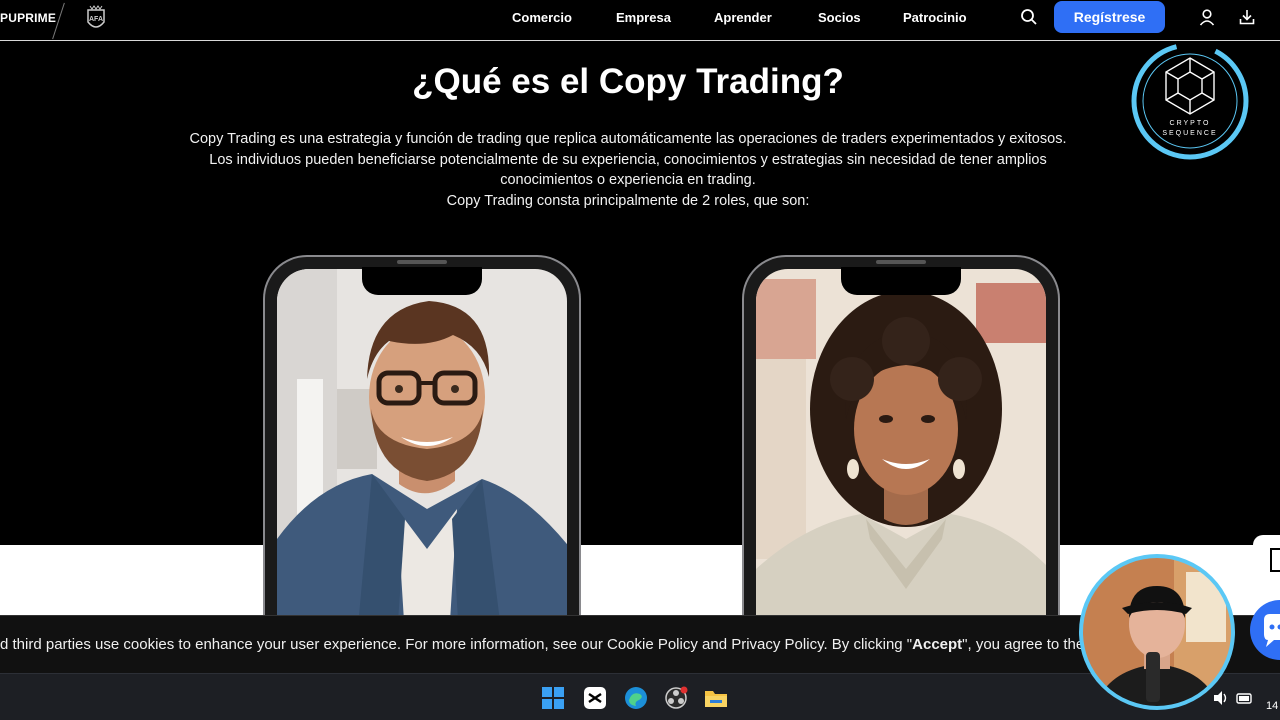  Describe the element at coordinates (743, 17) in the screenshot. I see `nav-link-aprender: Aprender` at that location.